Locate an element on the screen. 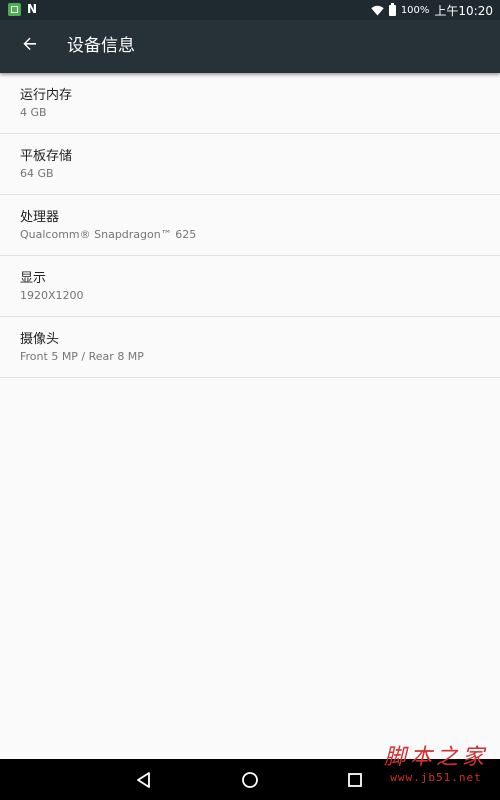 This screenshot has height=800, width=500. watermark: 脚本之家 www.jb51.net is located at coordinates (436, 764).